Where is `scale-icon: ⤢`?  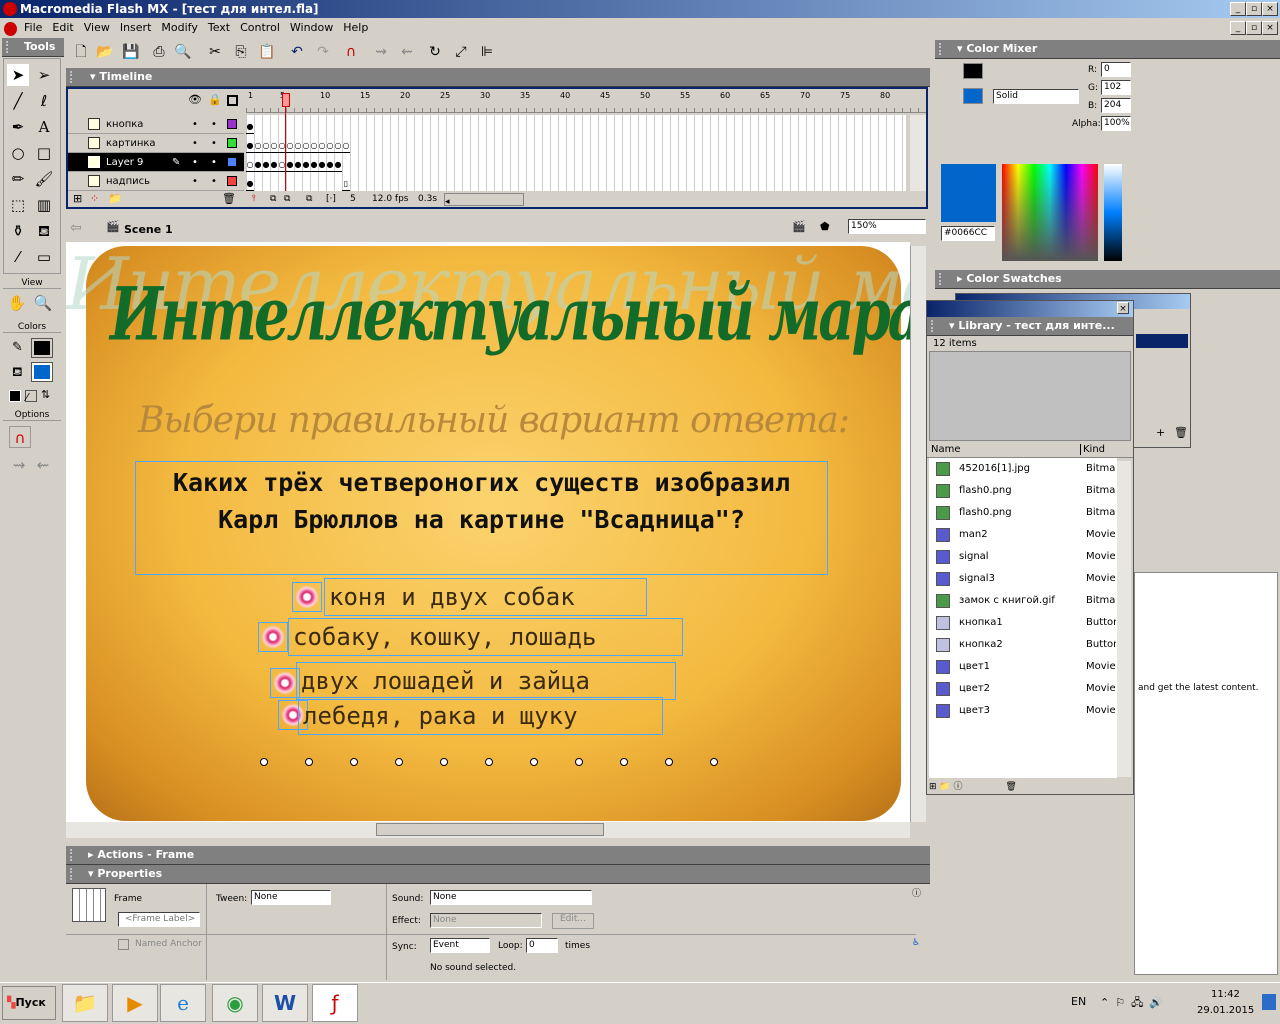
scale-icon: ⤢ is located at coordinates (461, 52).